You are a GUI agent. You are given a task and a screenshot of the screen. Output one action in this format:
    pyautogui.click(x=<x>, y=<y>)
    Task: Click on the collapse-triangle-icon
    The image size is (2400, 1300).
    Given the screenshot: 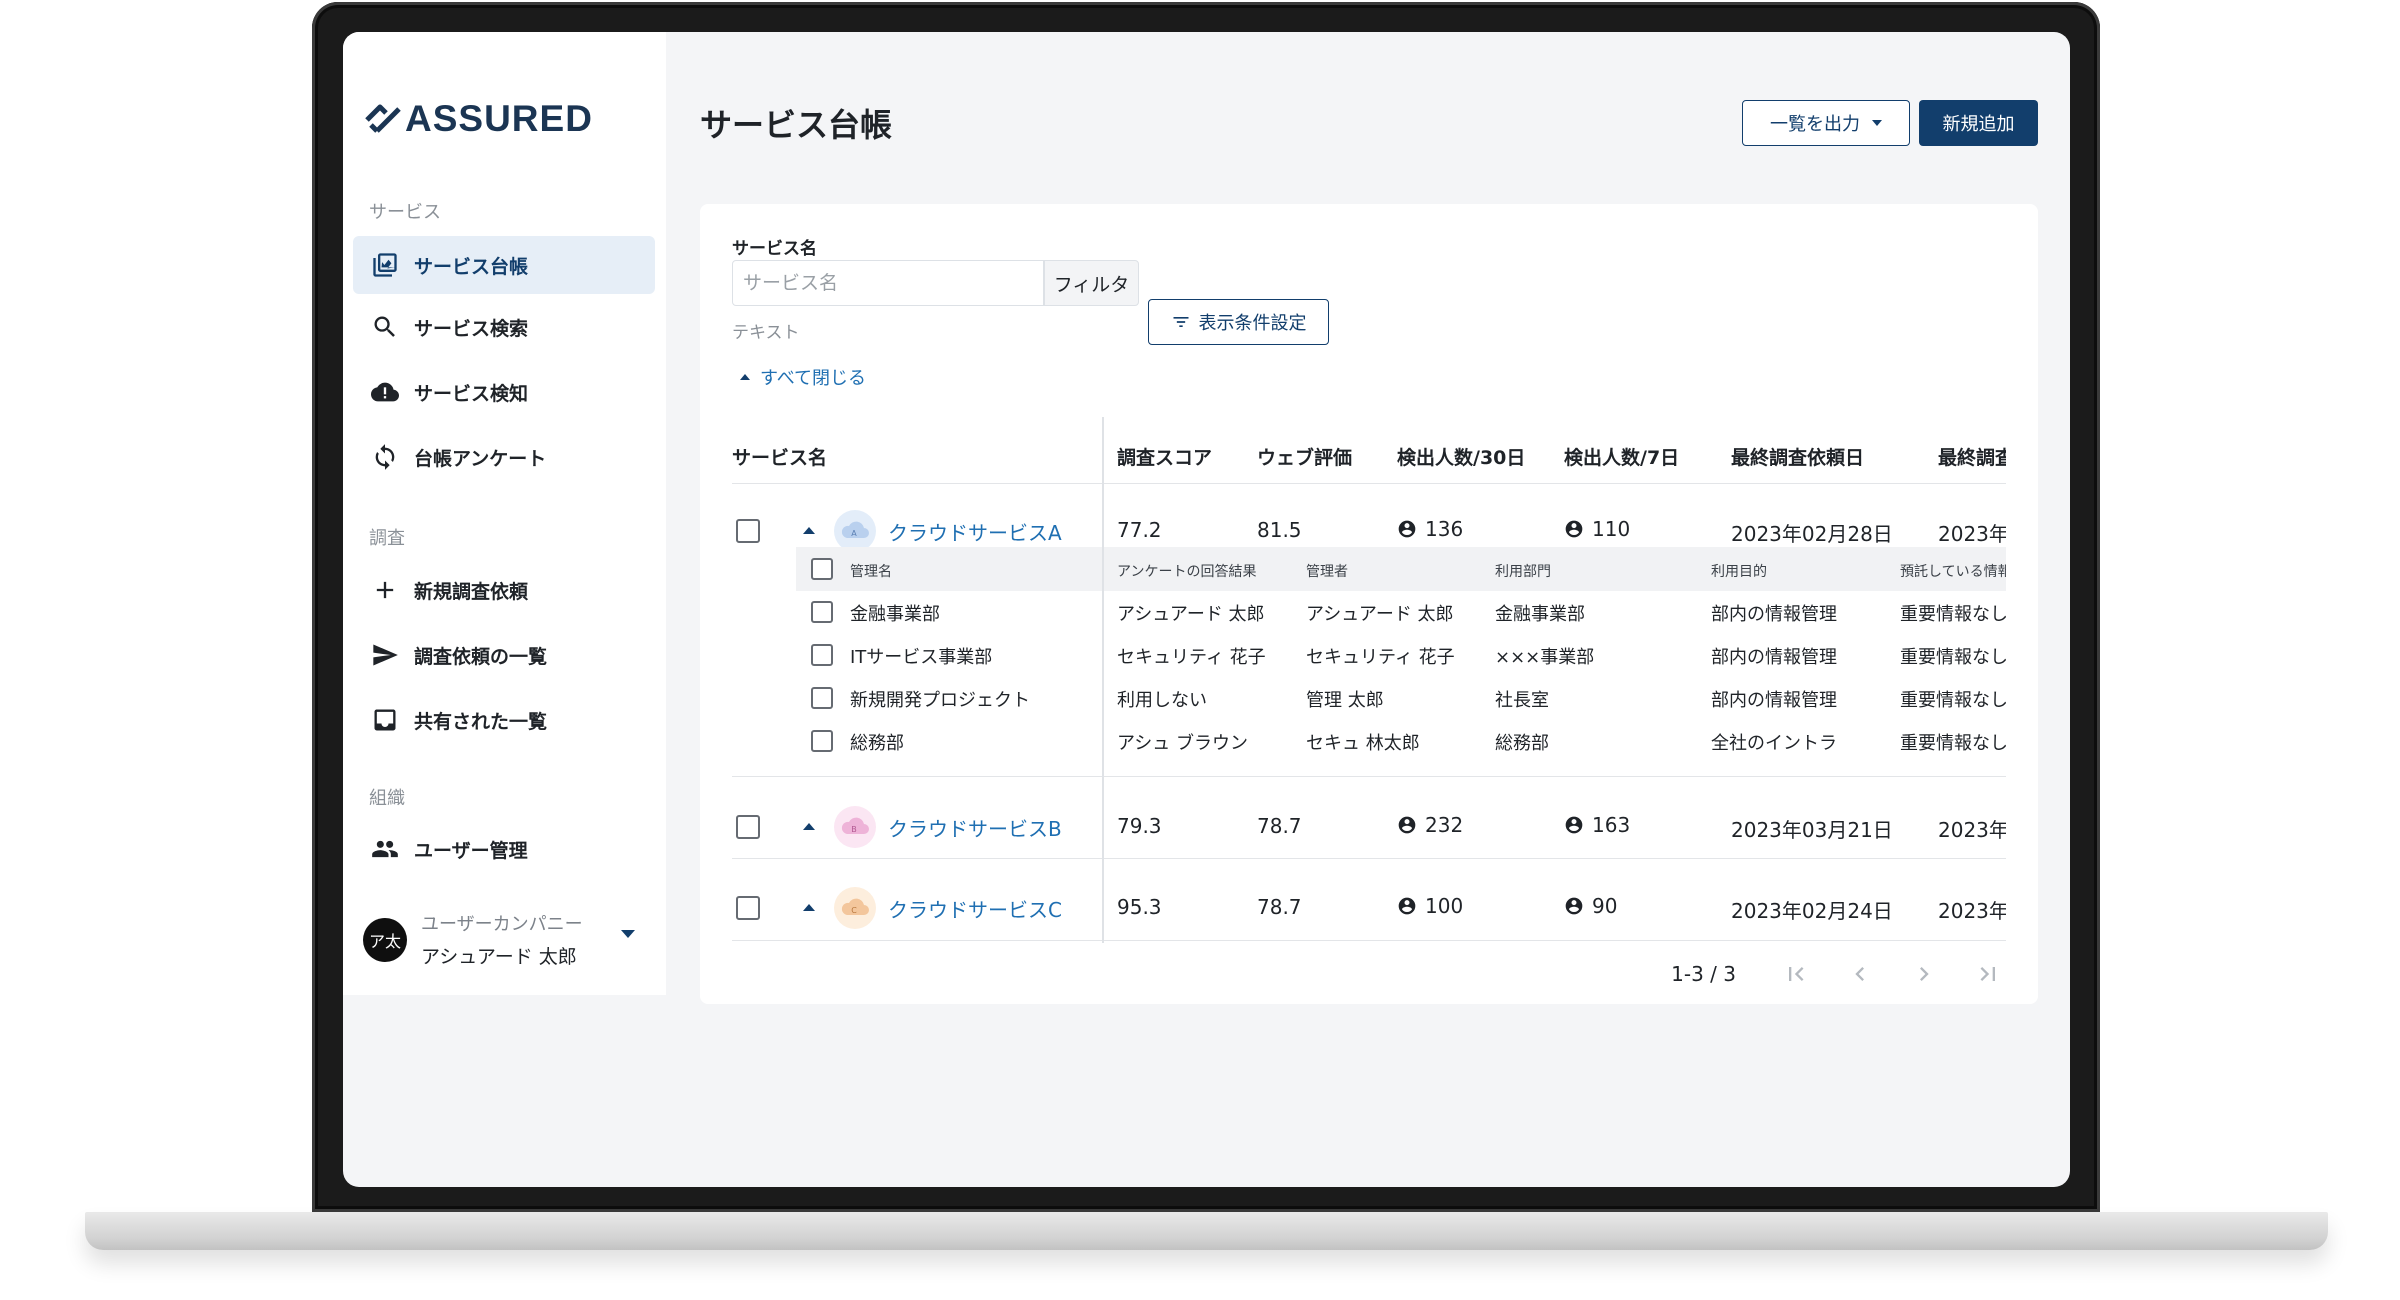 What is the action you would take?
    pyautogui.click(x=745, y=377)
    